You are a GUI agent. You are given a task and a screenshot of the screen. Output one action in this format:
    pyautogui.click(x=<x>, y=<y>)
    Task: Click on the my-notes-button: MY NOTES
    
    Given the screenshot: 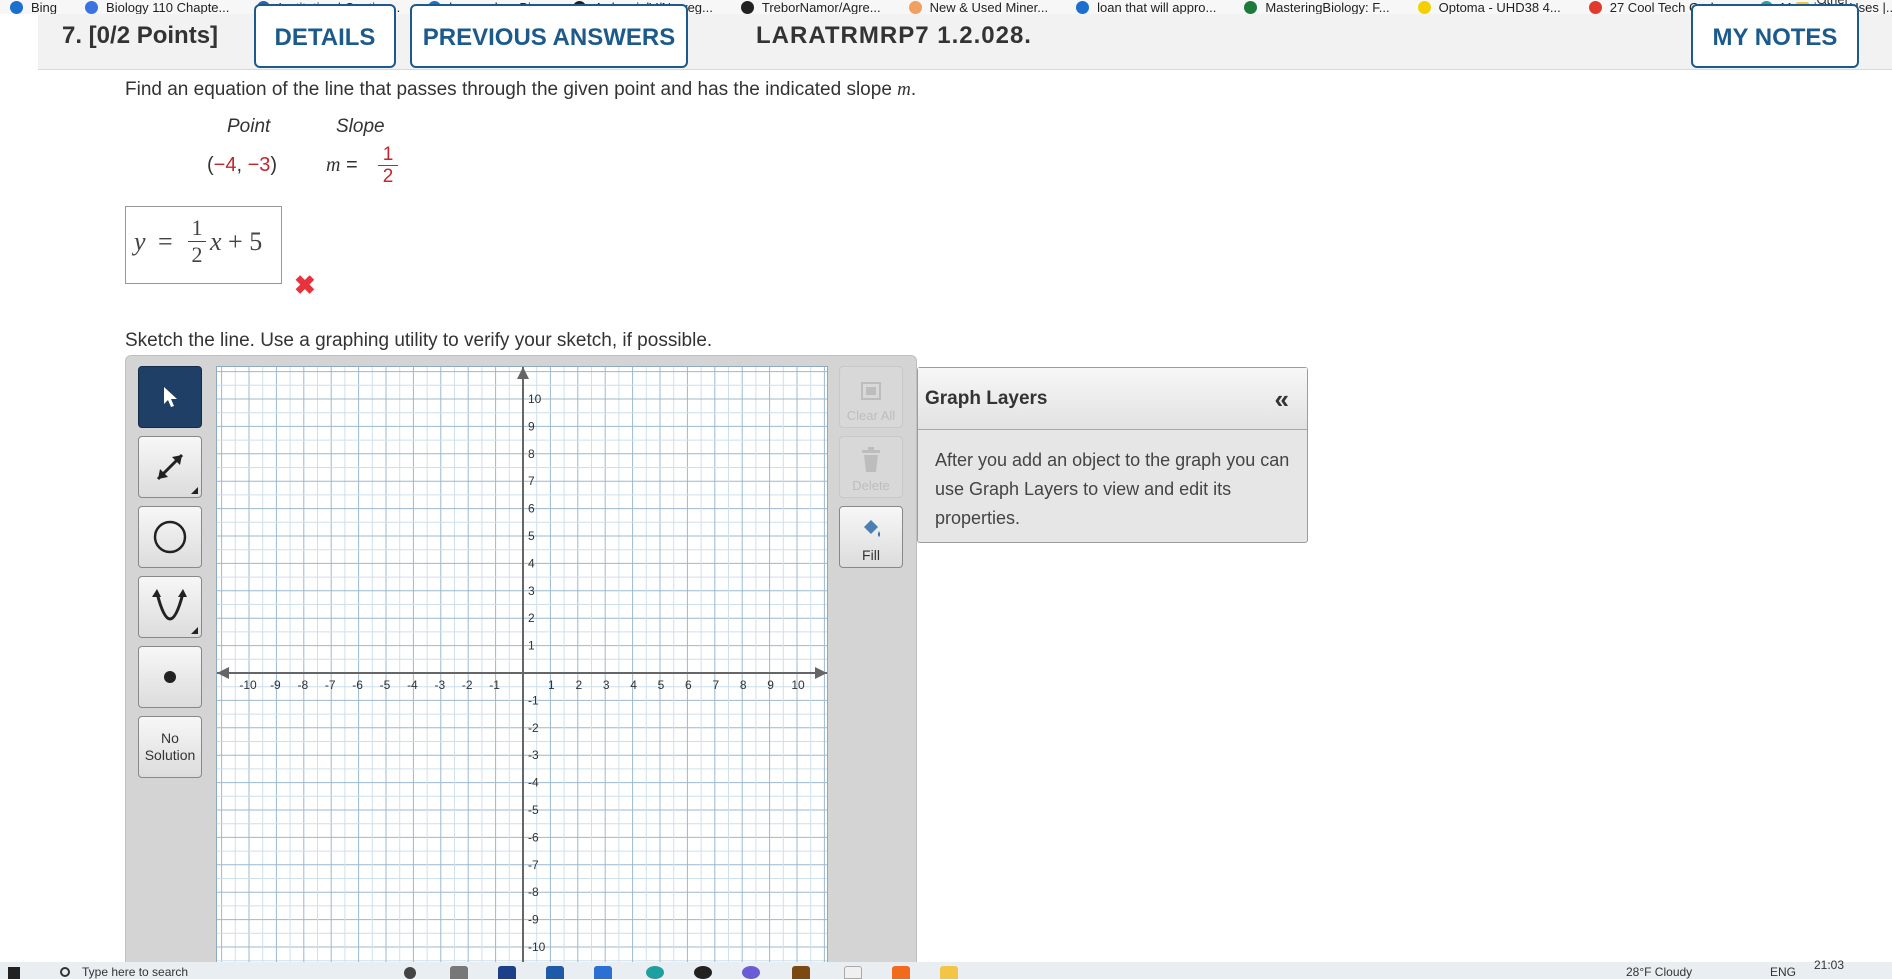 What is the action you would take?
    pyautogui.click(x=1775, y=36)
    